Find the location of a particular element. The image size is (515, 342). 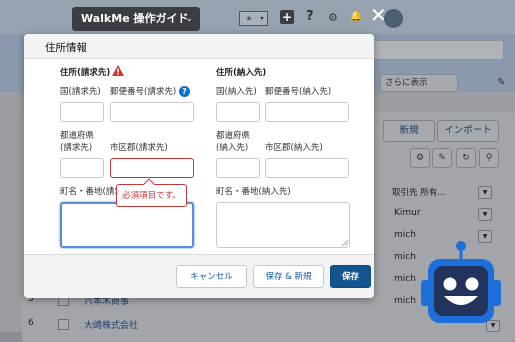

global-actions-plus-icon: + is located at coordinates (287, 17).